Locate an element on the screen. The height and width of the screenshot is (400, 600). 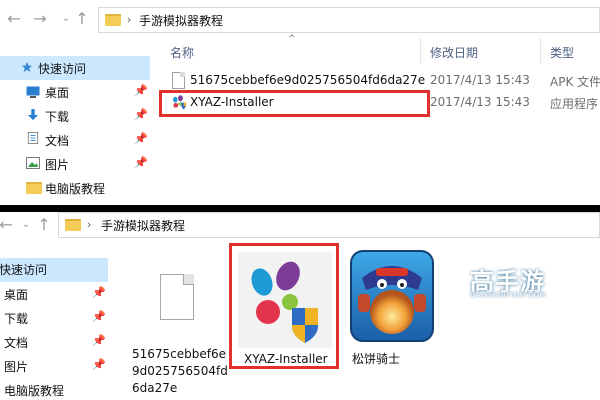
sort-ascending-icon: ^ is located at coordinates (292, 39).